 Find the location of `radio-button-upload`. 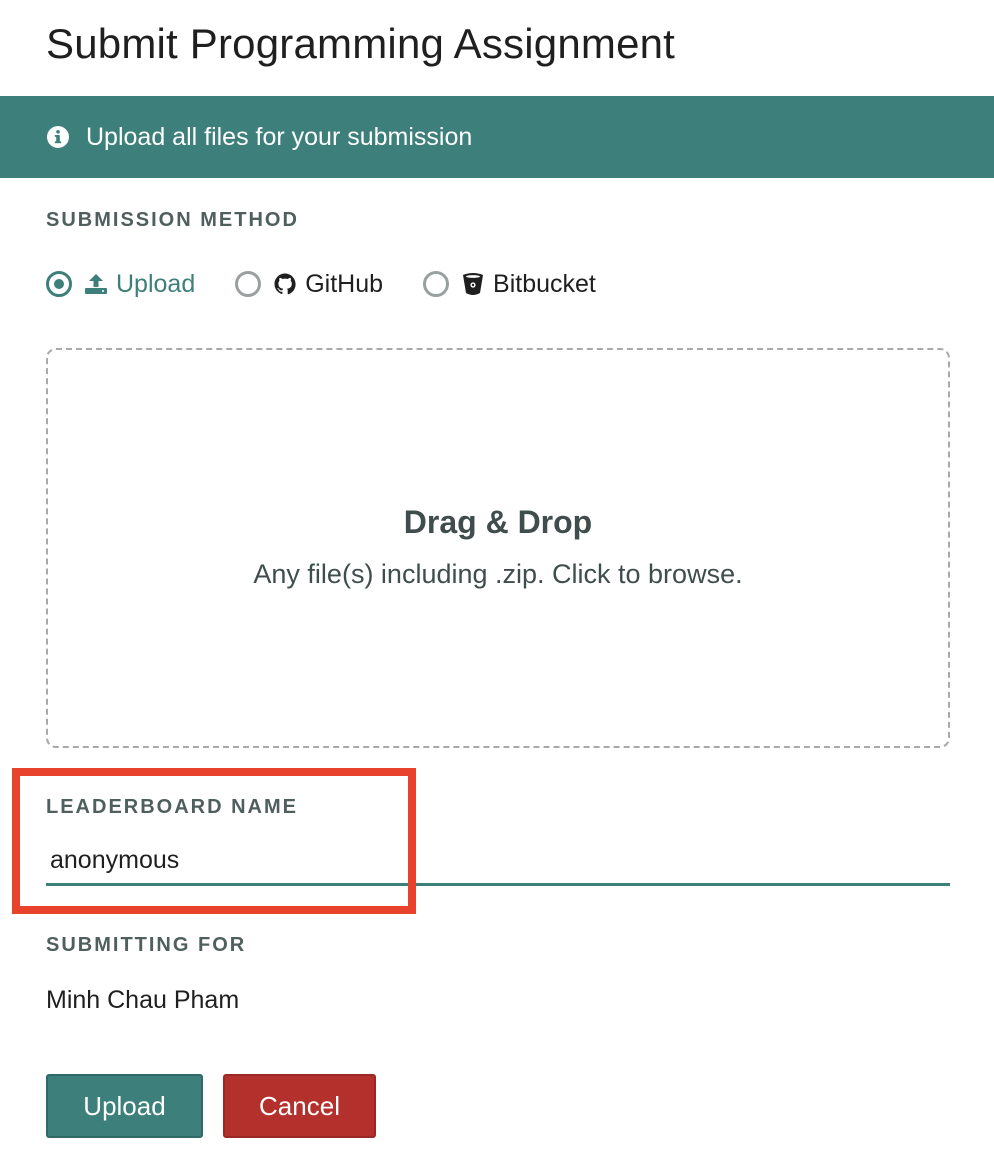

radio-button-upload is located at coordinates (59, 284).